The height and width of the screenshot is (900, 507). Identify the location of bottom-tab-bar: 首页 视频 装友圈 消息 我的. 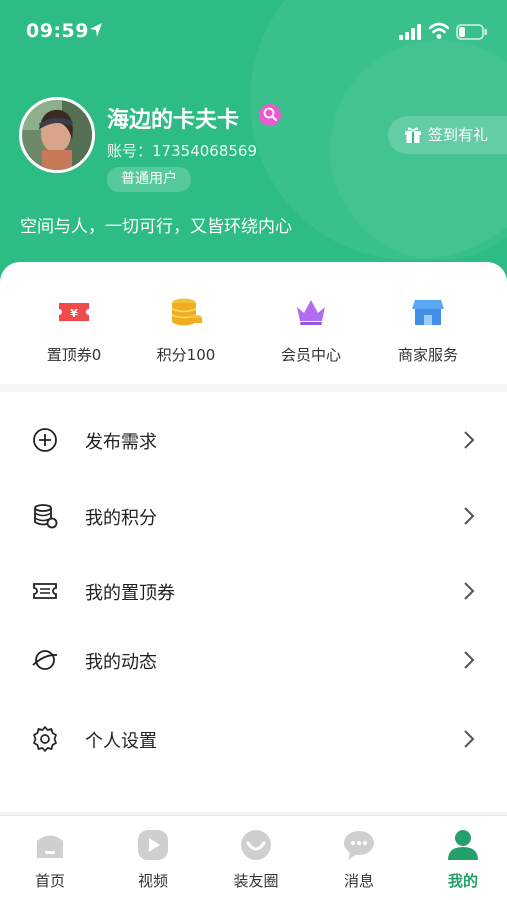
(253, 857).